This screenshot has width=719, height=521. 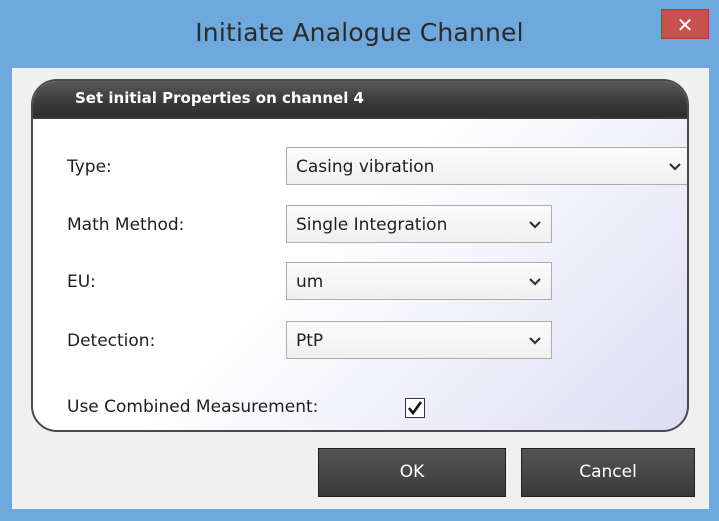 I want to click on type-label: Type:, so click(x=89, y=167).